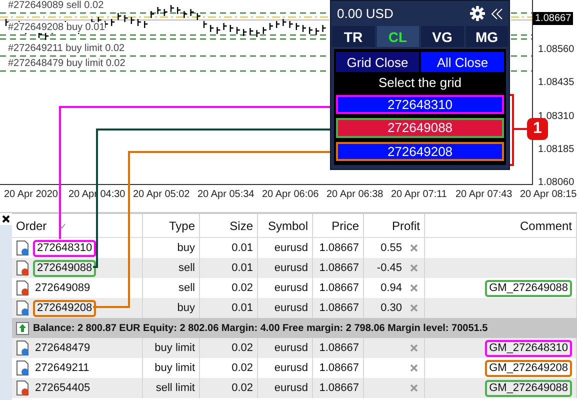 The image size is (577, 400). What do you see at coordinates (226, 194) in the screenshot?
I see `time-label: 20 Apr 05:34` at bounding box center [226, 194].